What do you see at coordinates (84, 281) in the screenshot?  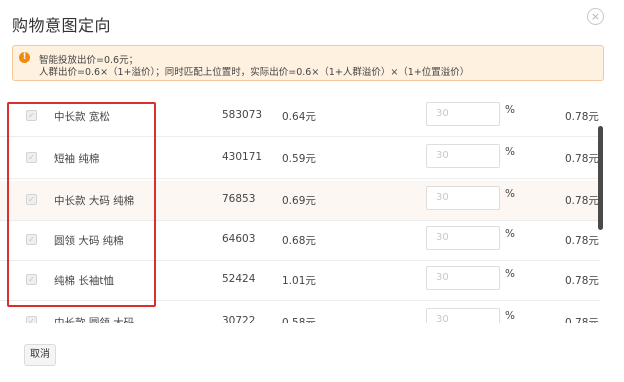 I see `keyword-label: 纯棉 长袖t恤` at bounding box center [84, 281].